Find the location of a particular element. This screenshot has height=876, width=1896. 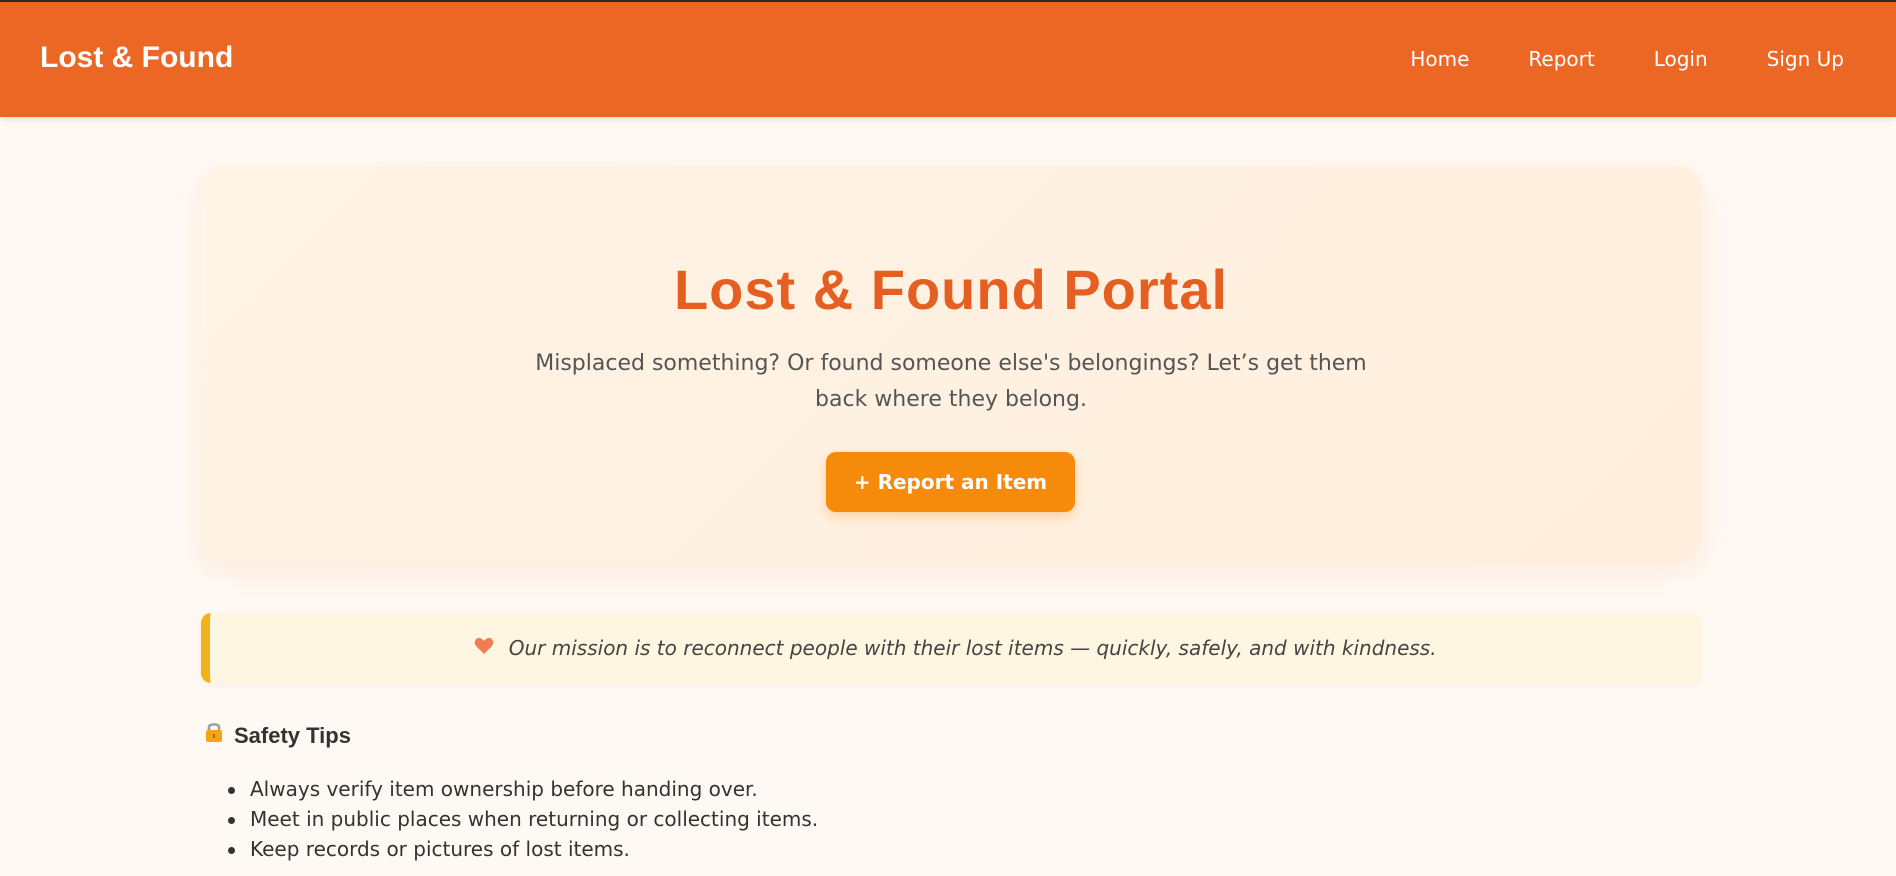

lock-icon is located at coordinates (215, 736).